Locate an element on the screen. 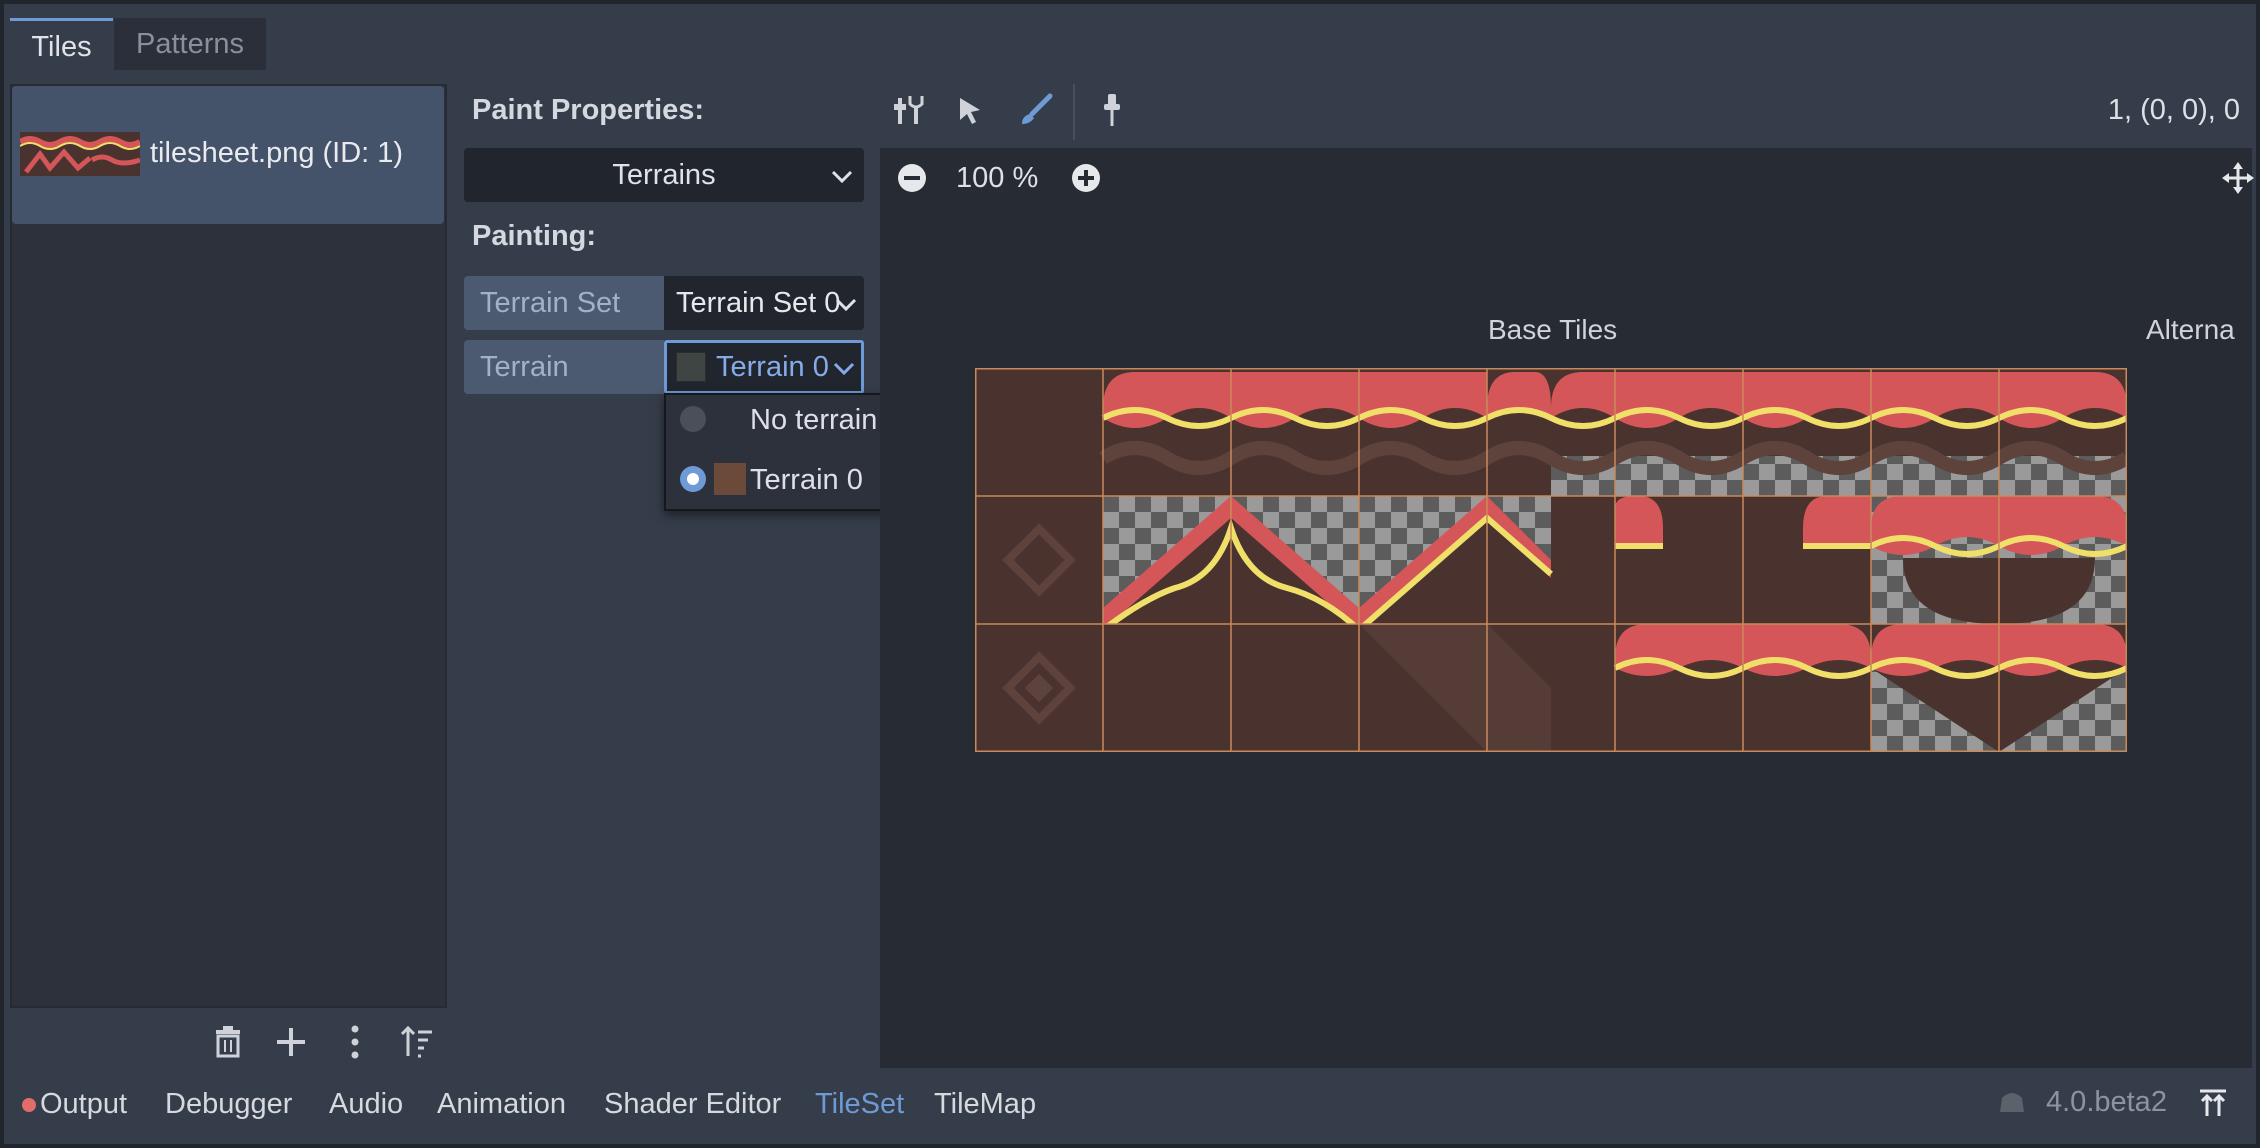  move-icon is located at coordinates (2238, 178).